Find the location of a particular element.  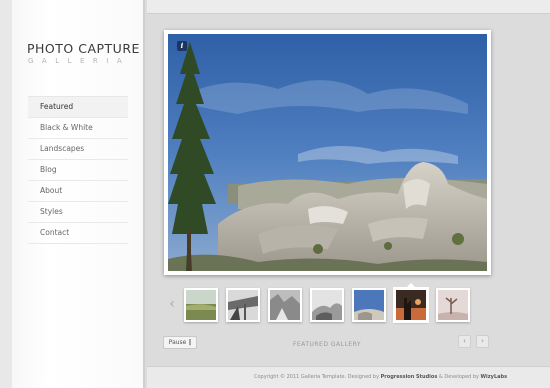

nav-item-contact: Contact is located at coordinates (78, 233).